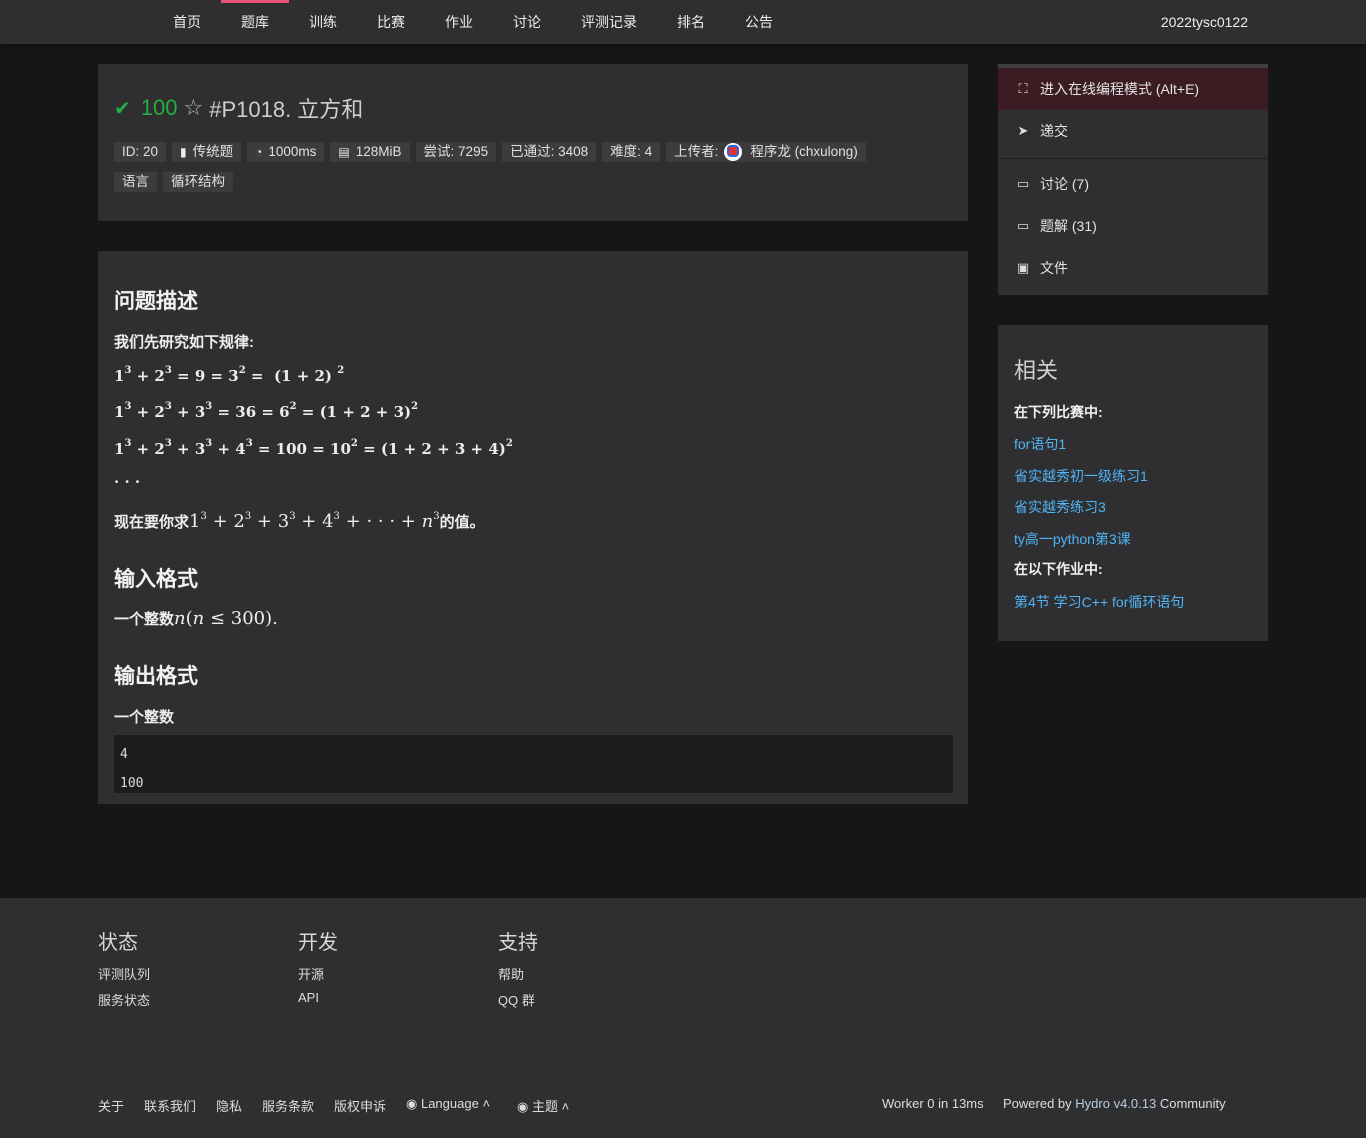  I want to click on desc-ask: 现在要你求13 + 23 + 33 + 43 + · · · + n3的值。, so click(299, 521).